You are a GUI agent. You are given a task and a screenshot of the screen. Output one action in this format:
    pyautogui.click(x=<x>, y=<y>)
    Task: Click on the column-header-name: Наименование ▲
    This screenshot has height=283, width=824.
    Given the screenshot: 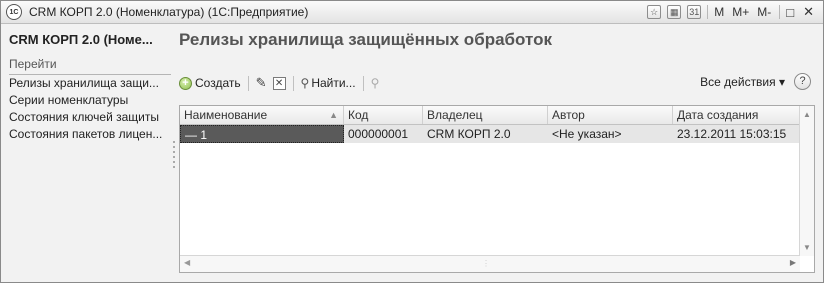 What is the action you would take?
    pyautogui.click(x=262, y=115)
    